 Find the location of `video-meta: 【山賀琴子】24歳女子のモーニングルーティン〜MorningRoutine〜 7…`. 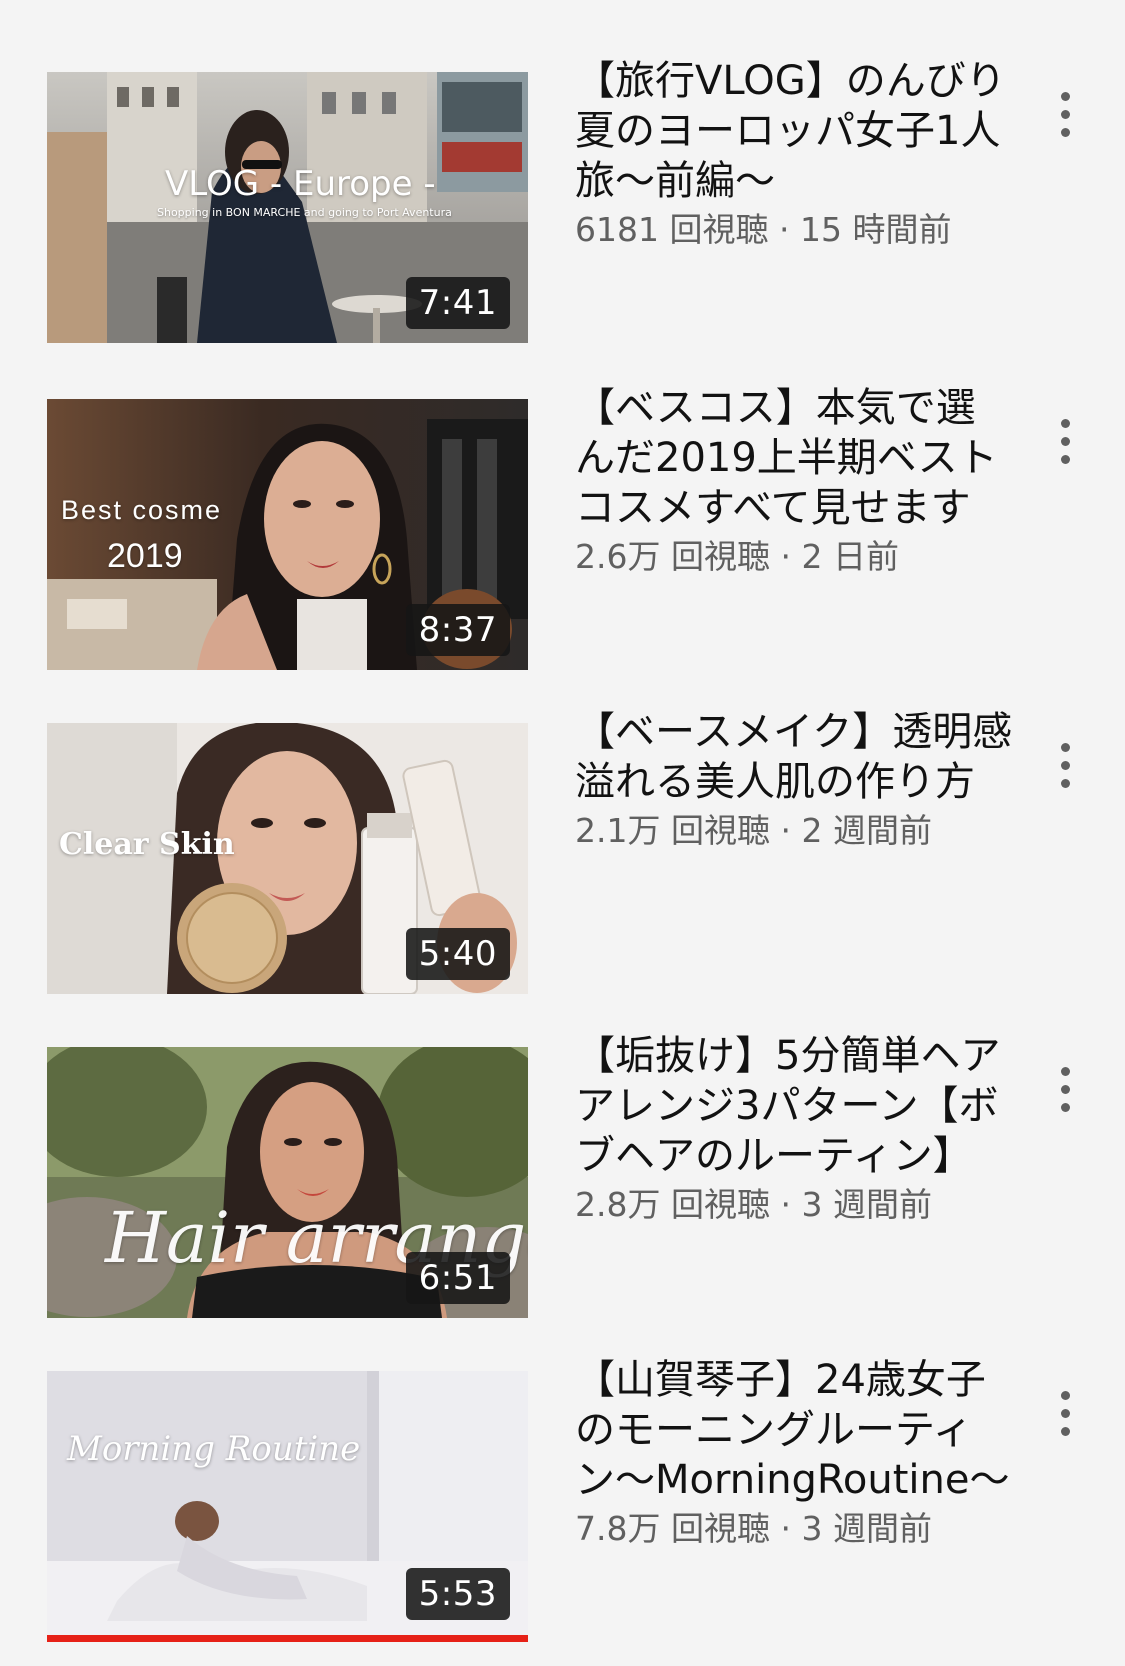

video-meta: 【山賀琴子】24歳女子のモーニングルーティン〜MorningRoutine〜 7… is located at coordinates (795, 1453).